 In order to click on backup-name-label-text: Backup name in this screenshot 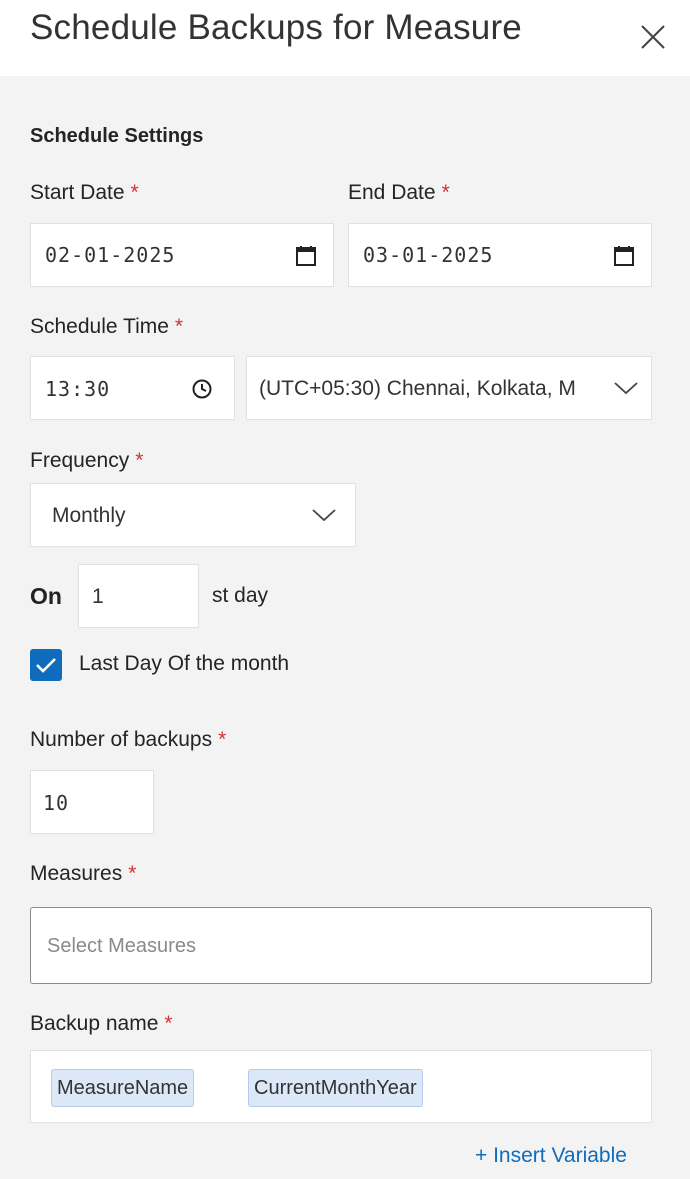, I will do `click(94, 1023)`.